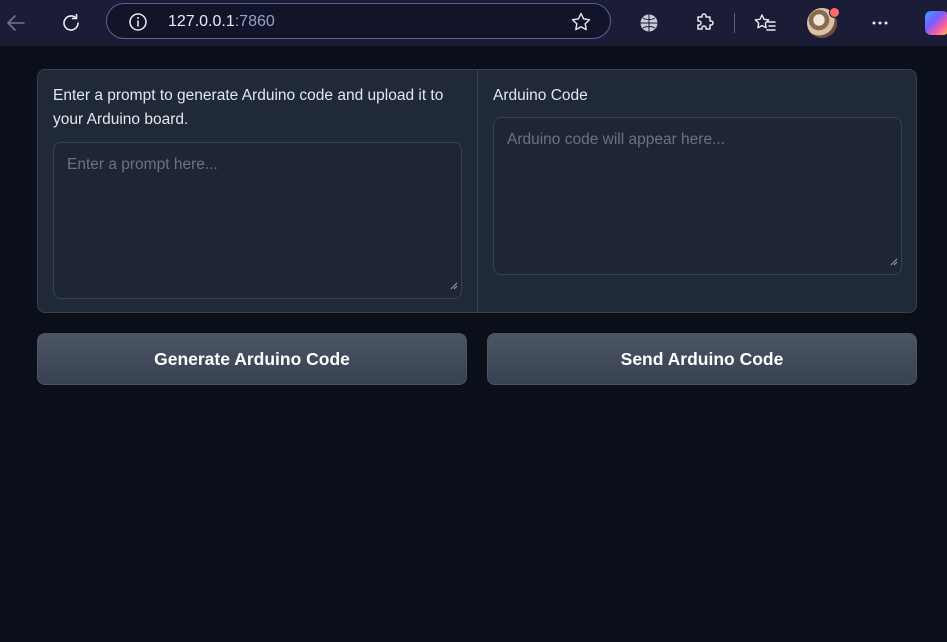 The width and height of the screenshot is (947, 642). I want to click on url-text: 127.0.0.1:7860, so click(221, 22).